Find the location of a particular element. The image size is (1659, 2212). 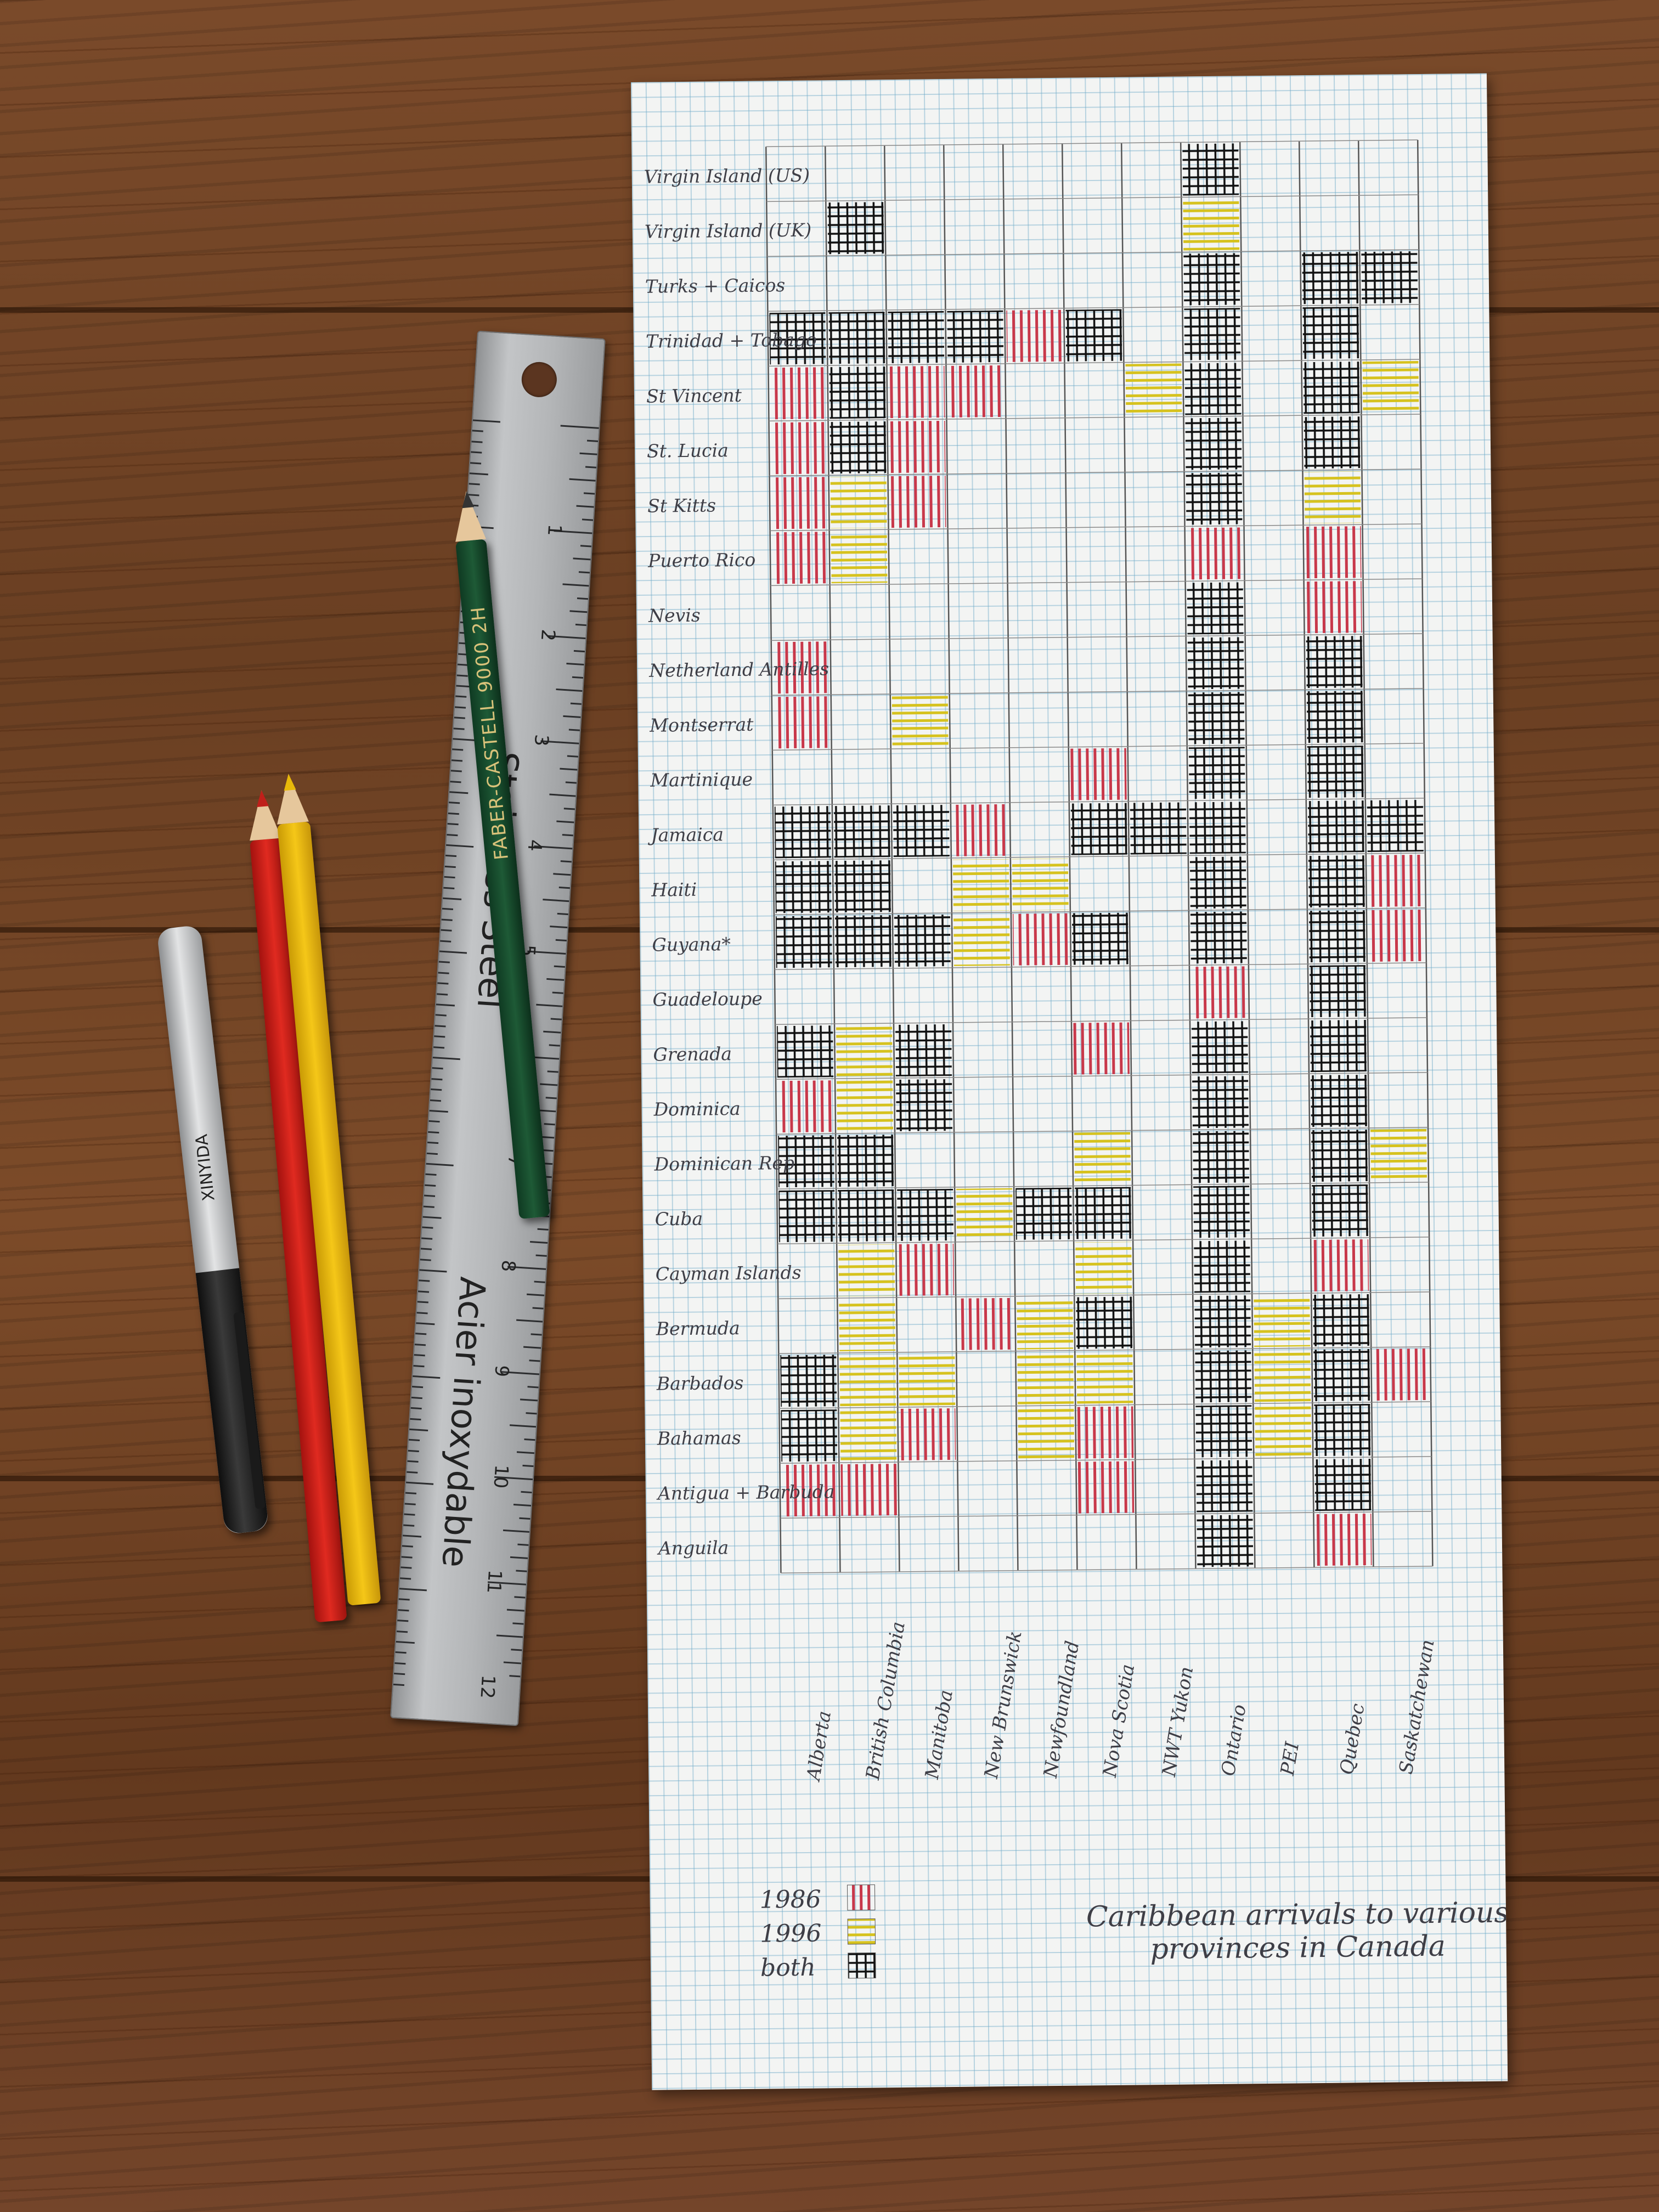

column-label: PEI is located at coordinates (1290, 1759).